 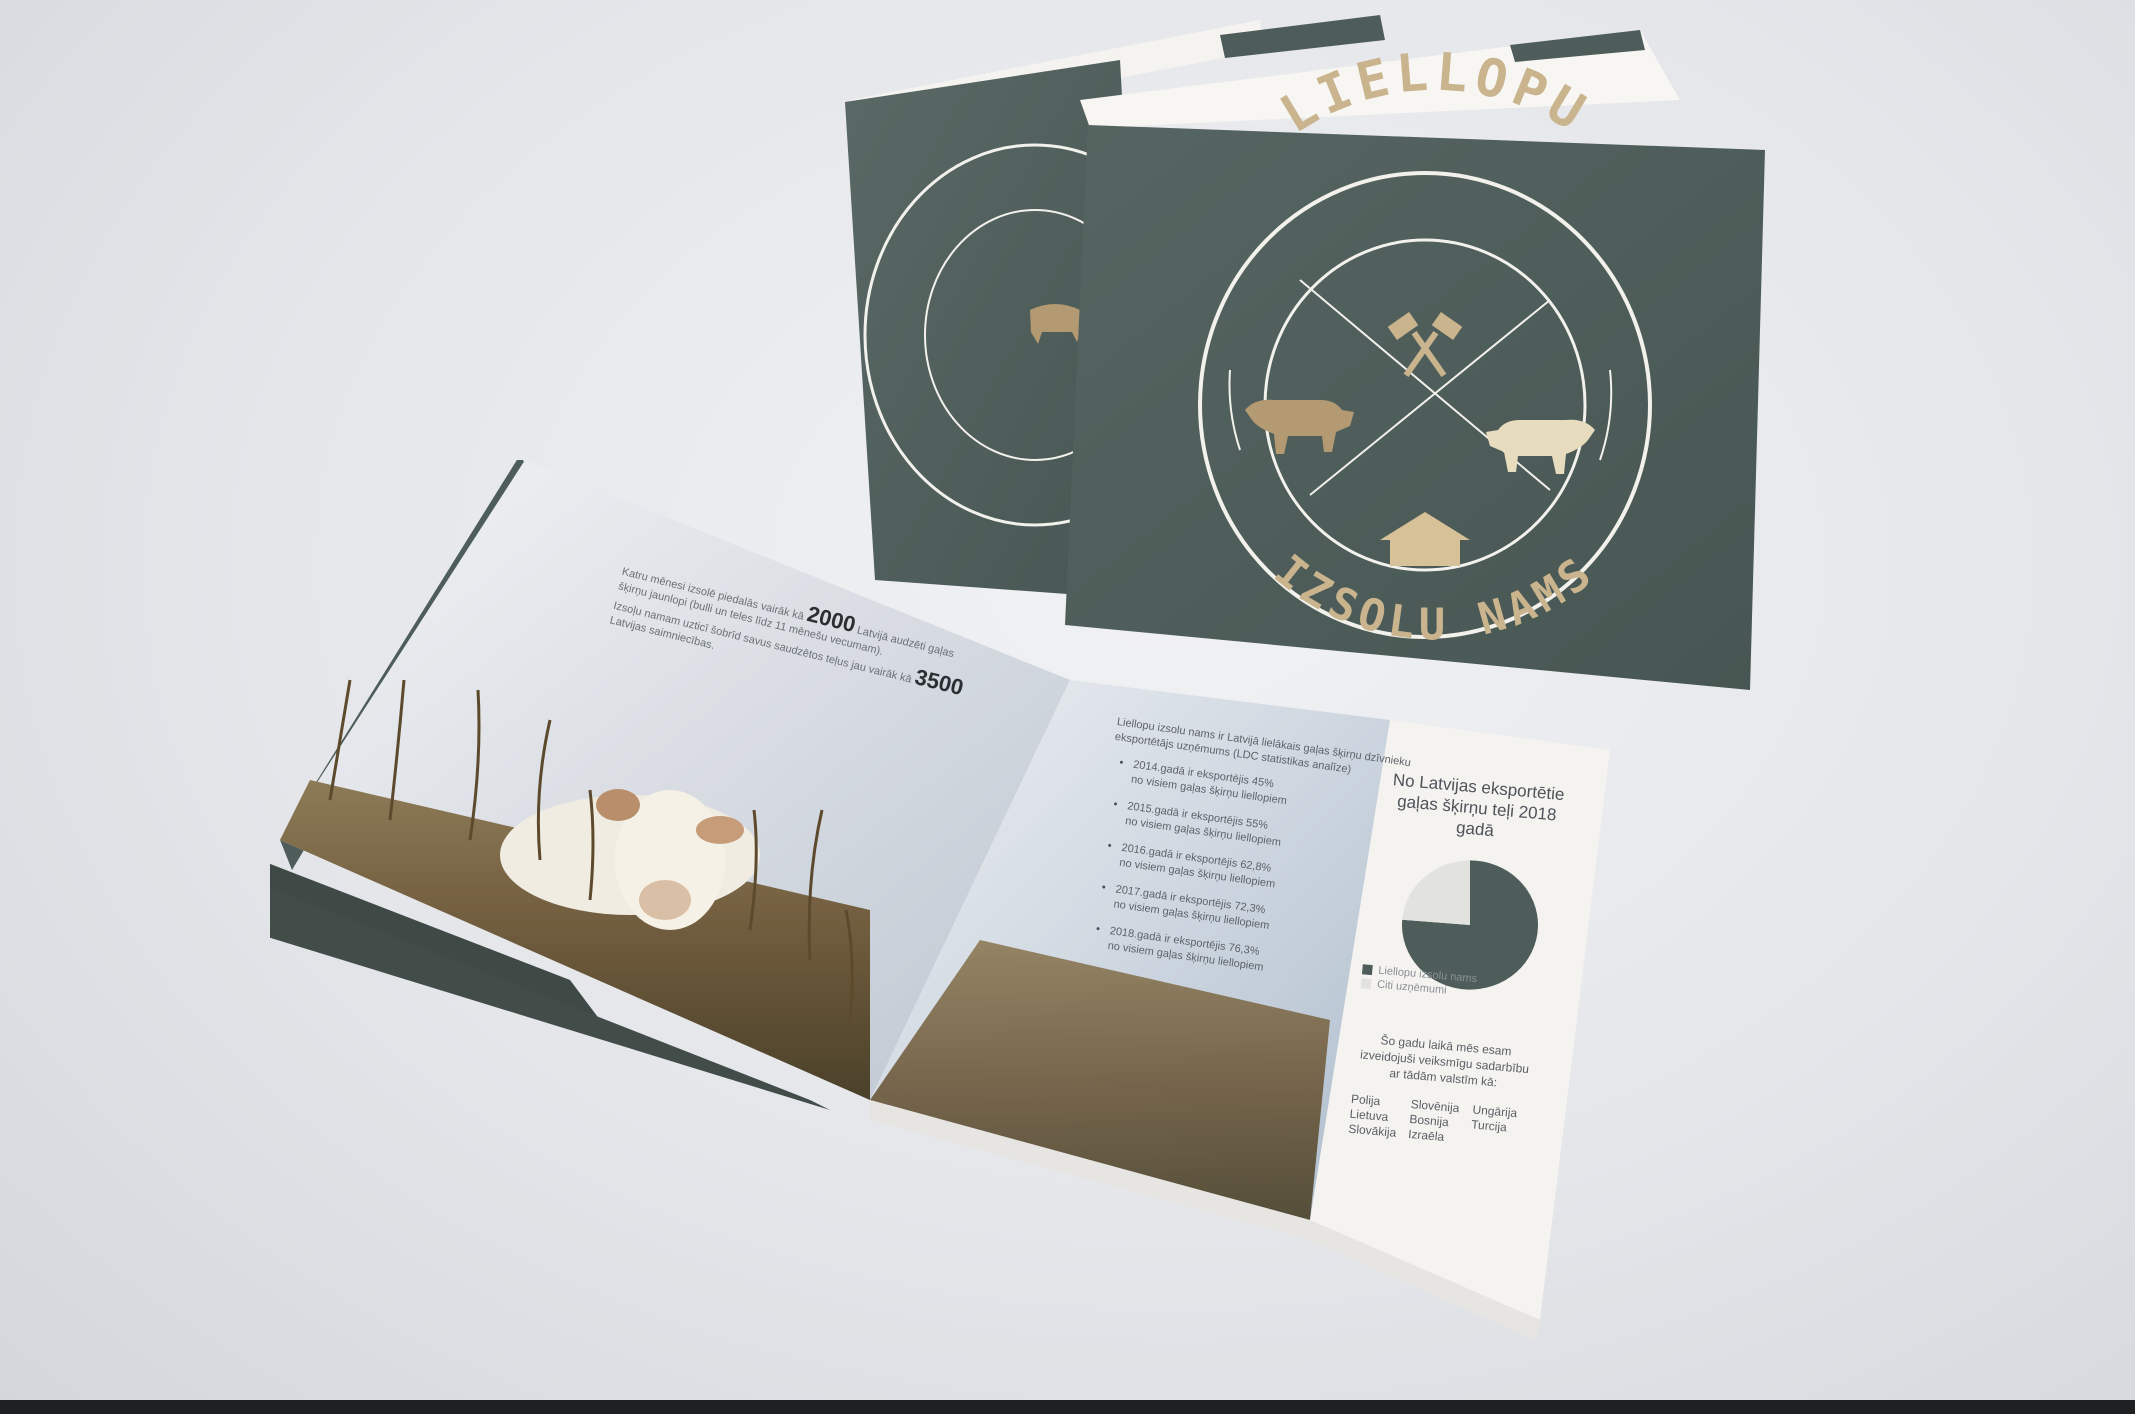 What do you see at coordinates (1067, 1407) in the screenshot?
I see `bottom-bar` at bounding box center [1067, 1407].